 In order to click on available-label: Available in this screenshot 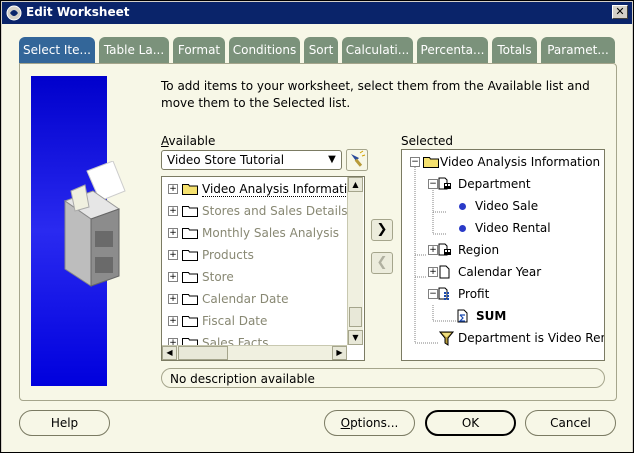, I will do `click(188, 141)`.